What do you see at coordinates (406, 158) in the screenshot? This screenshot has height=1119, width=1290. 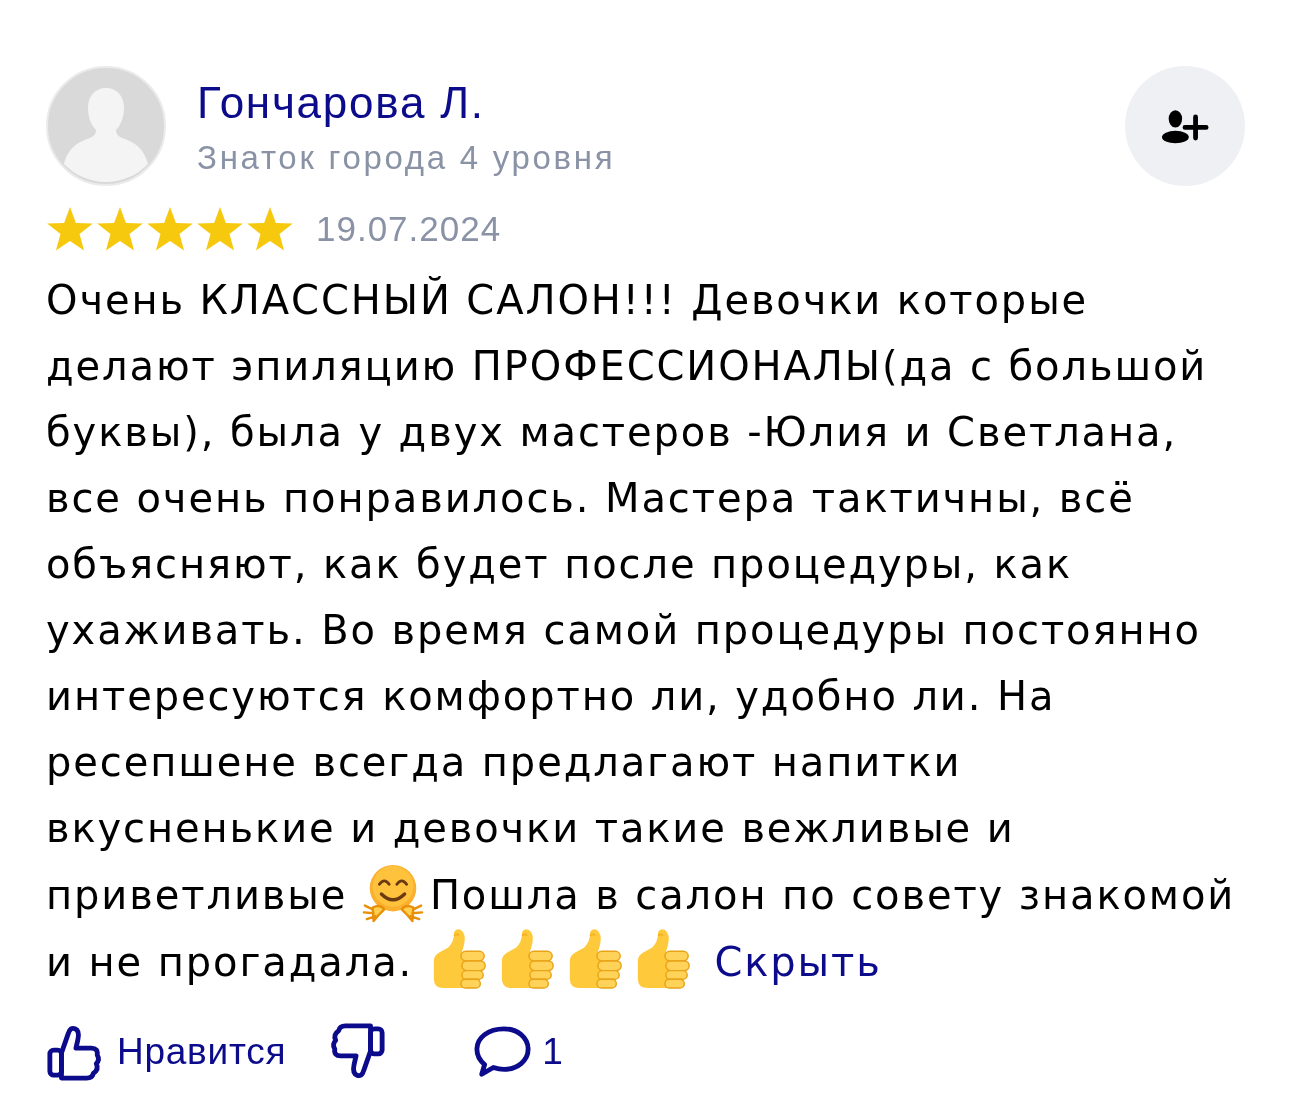 I see `reviewer-level: Знаток города 4 уровня` at bounding box center [406, 158].